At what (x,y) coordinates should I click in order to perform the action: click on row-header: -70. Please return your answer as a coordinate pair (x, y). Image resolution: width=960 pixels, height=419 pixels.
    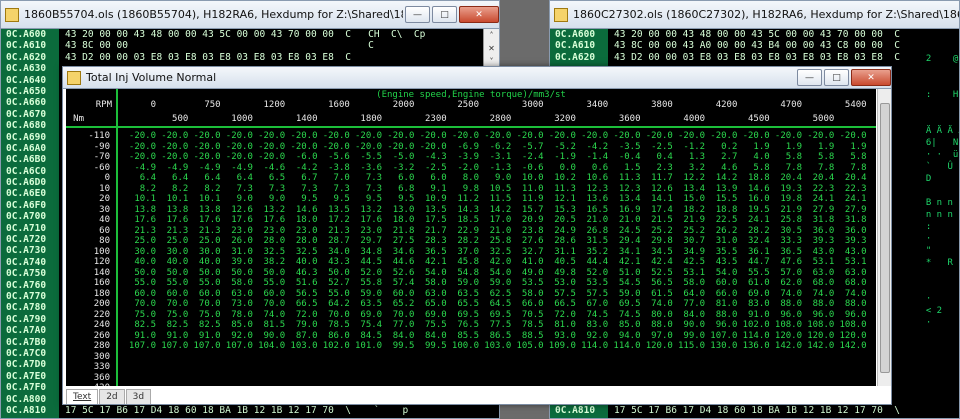
    Looking at the image, I should click on (101, 157).